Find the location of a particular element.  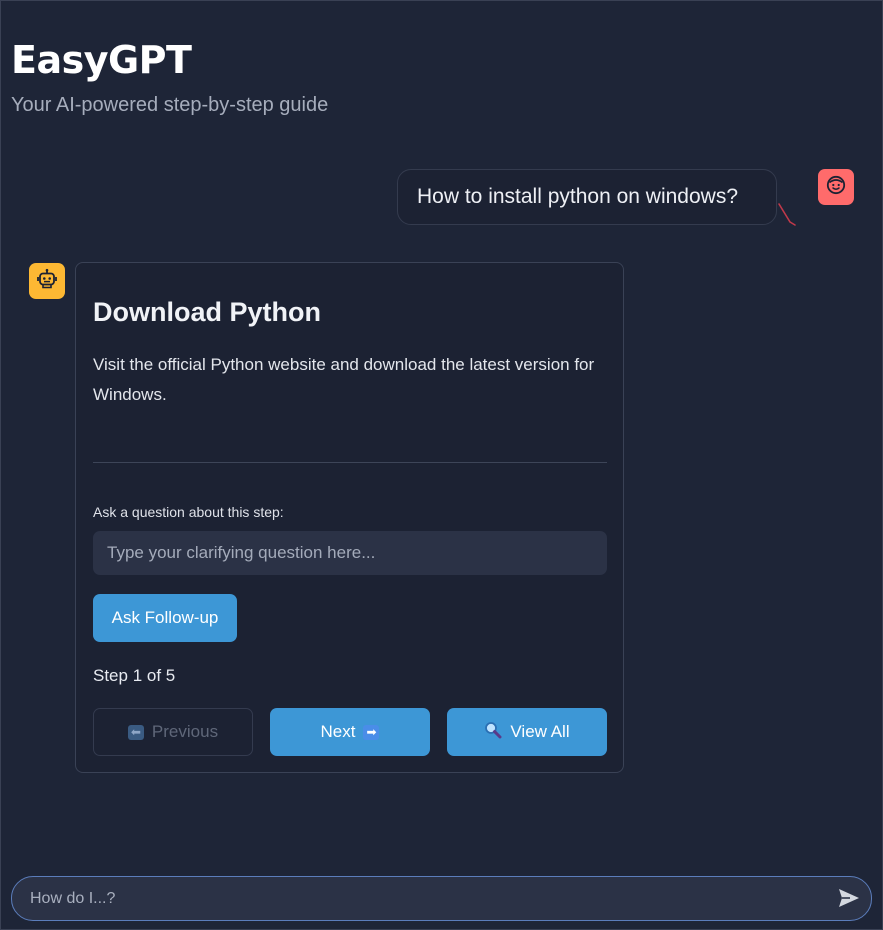

left-arrow-icon: ⬅ is located at coordinates (135, 732).